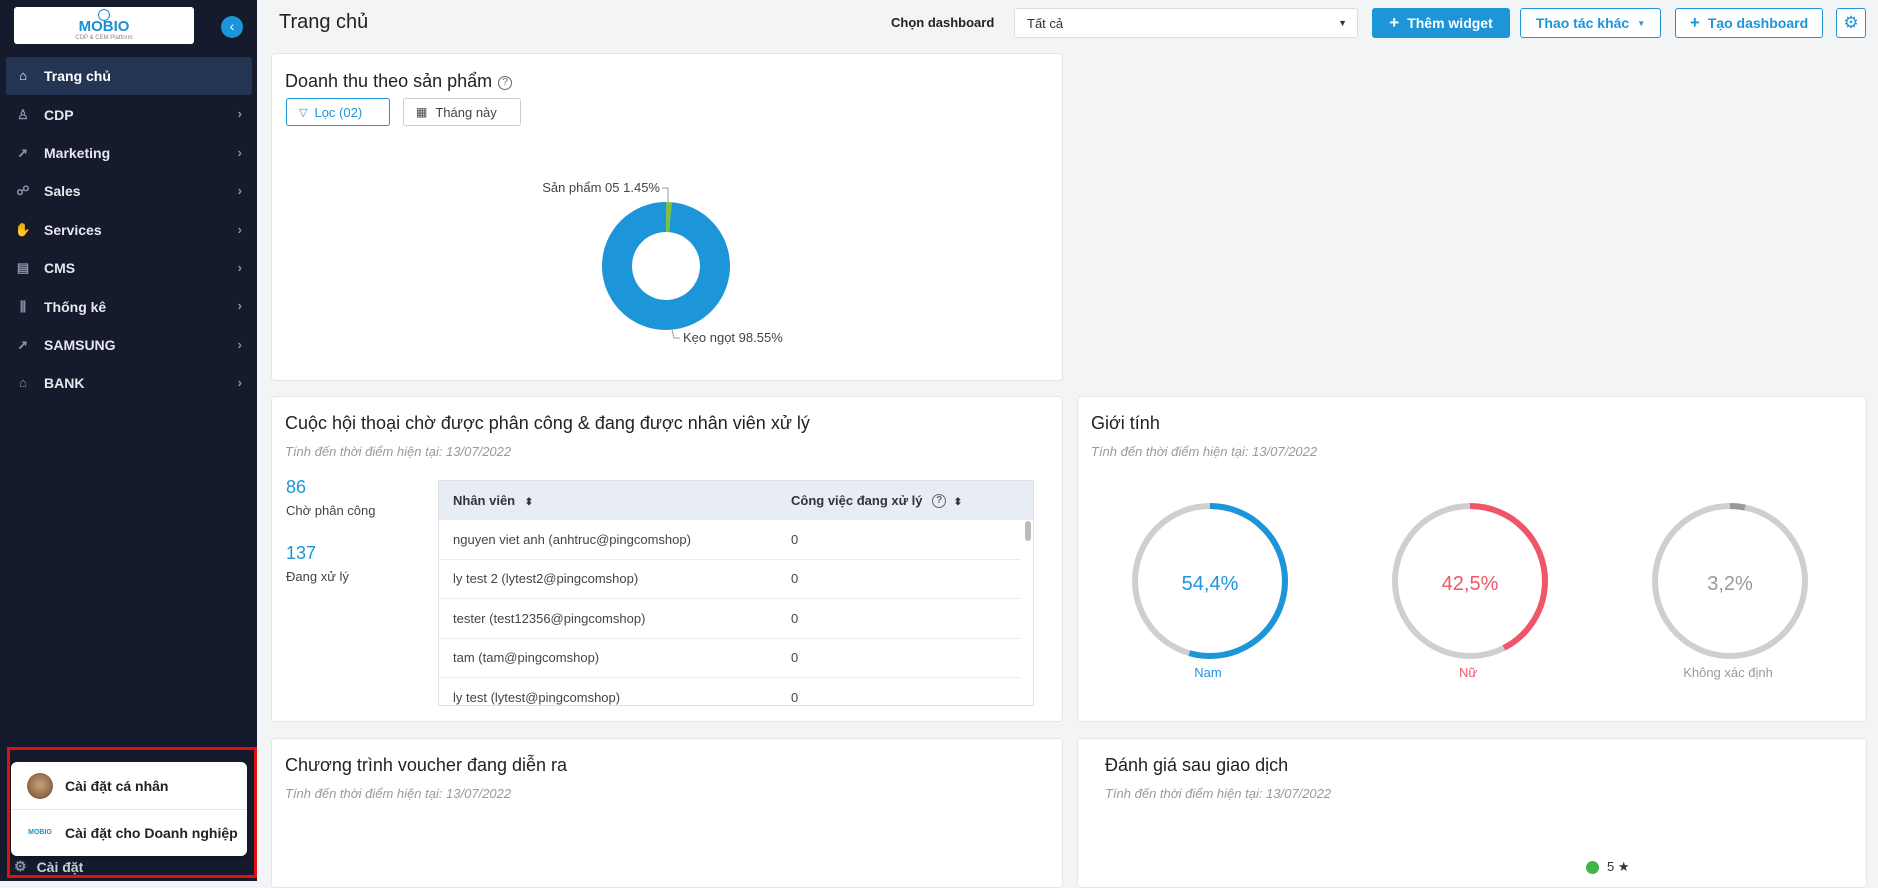  Describe the element at coordinates (1197, 765) in the screenshot. I see `rating-title: Đánh giá sau giao dịch` at that location.